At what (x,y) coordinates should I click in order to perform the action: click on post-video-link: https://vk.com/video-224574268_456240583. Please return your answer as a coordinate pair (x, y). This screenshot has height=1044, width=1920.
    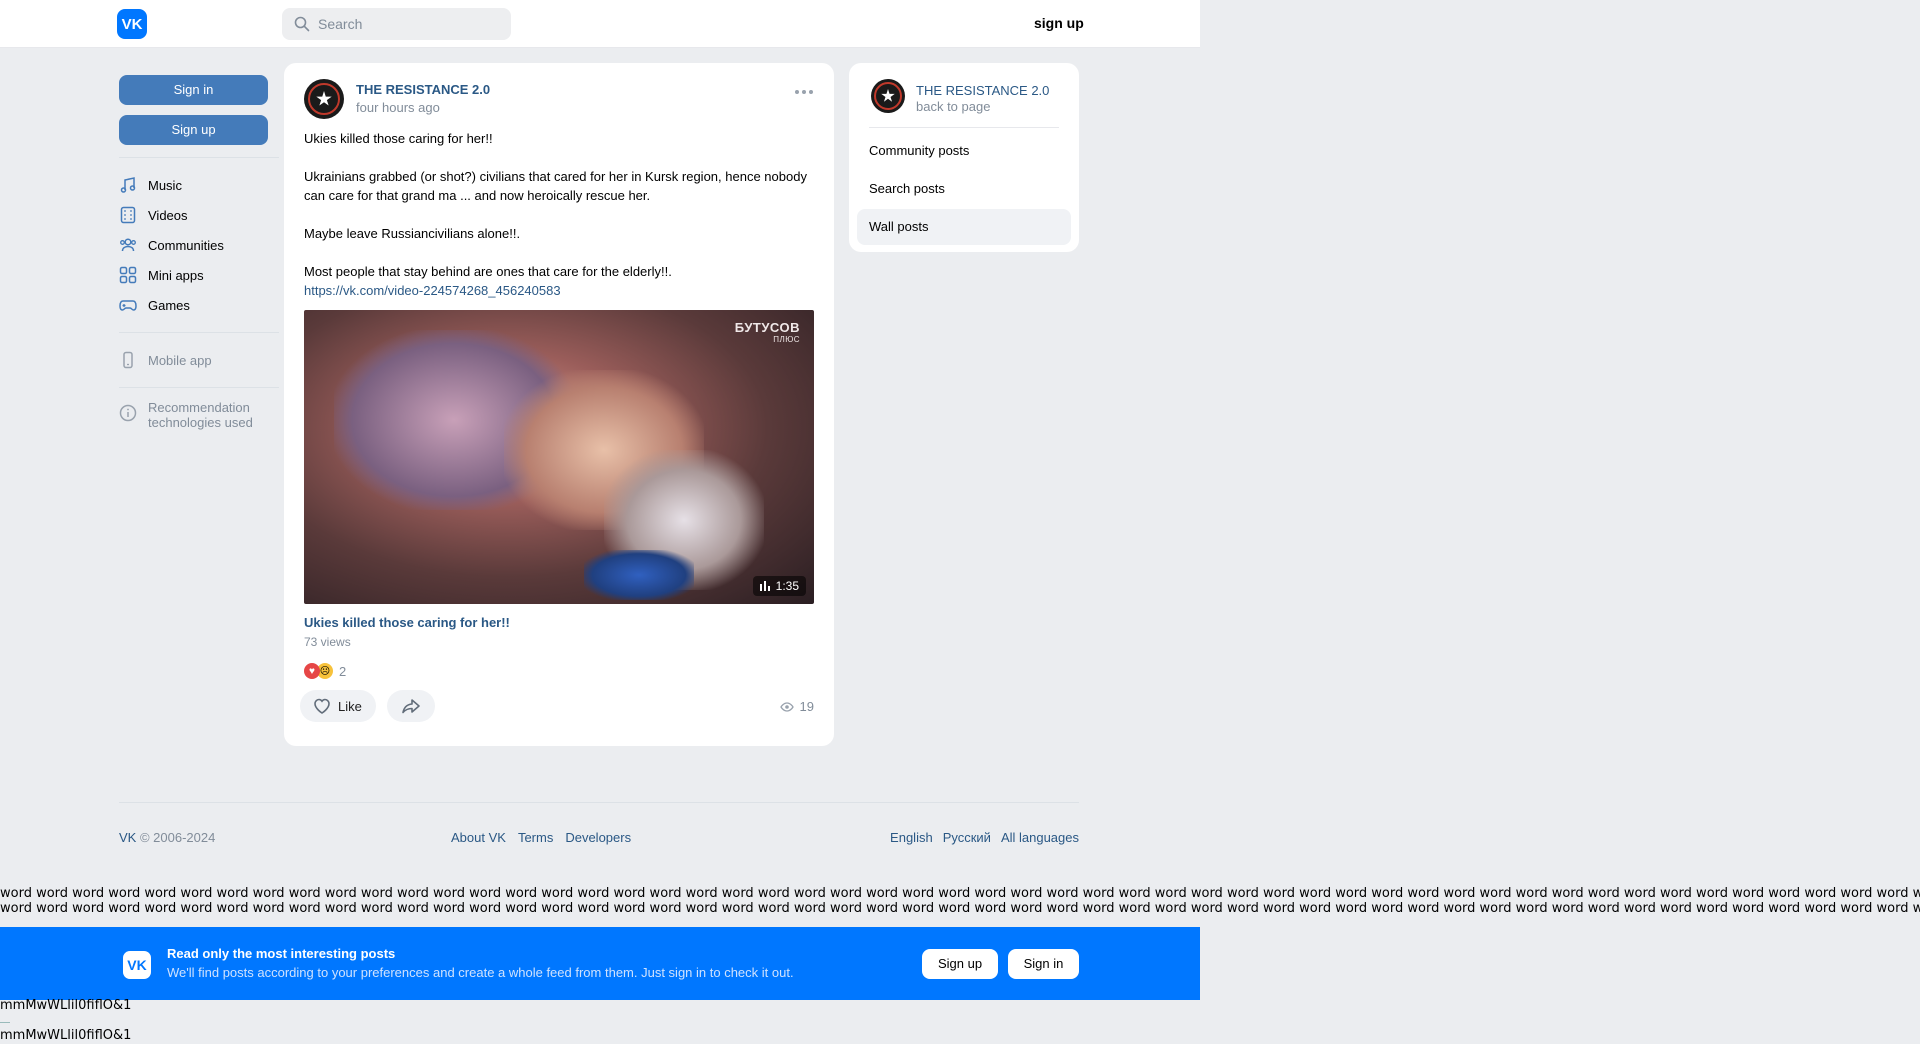
    Looking at the image, I should click on (432, 290).